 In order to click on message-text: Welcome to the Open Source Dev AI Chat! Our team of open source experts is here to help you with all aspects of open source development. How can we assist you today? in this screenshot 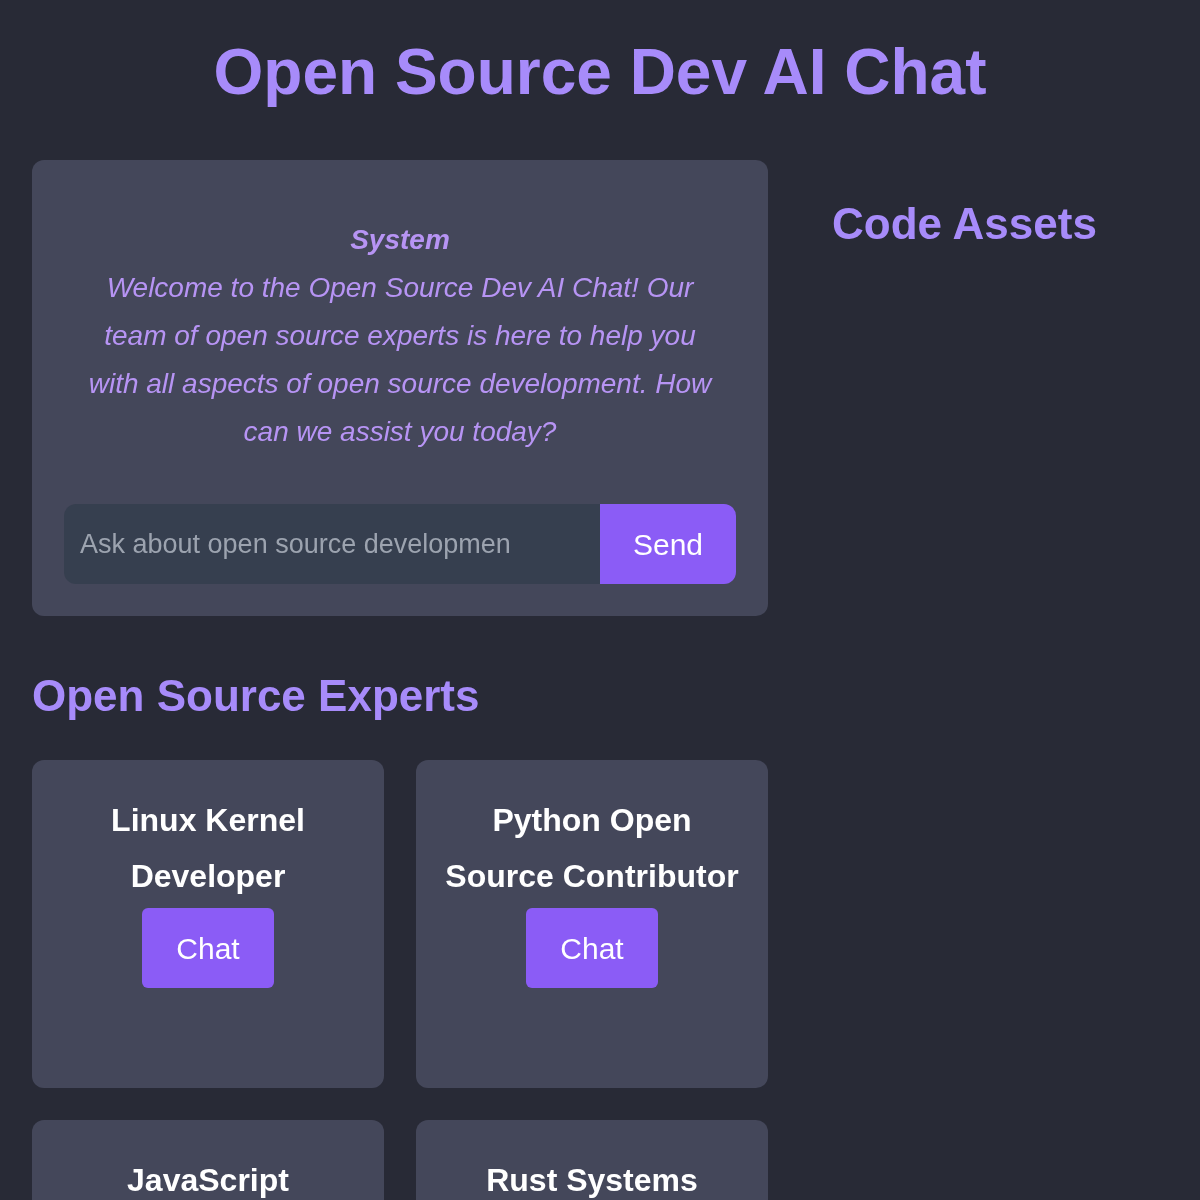, I will do `click(400, 360)`.